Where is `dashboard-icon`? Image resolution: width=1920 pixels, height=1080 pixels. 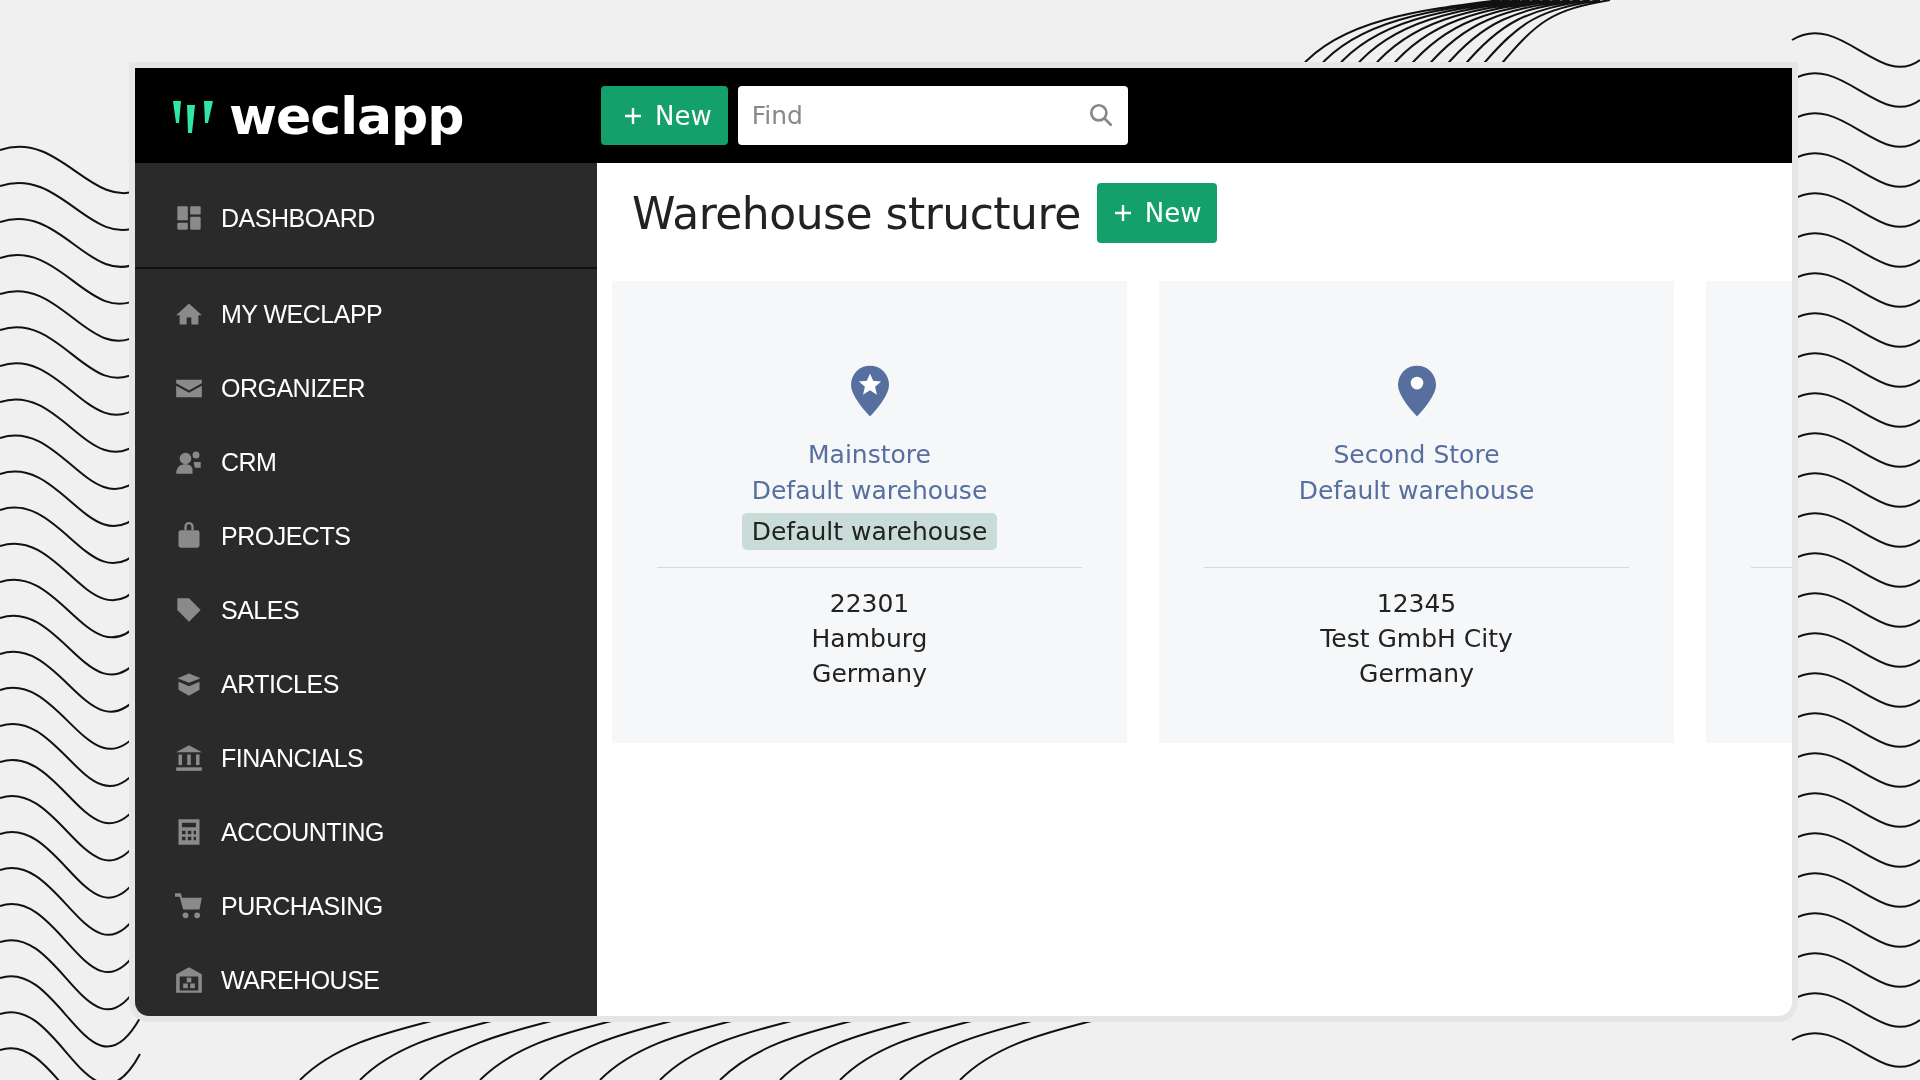 dashboard-icon is located at coordinates (189, 218).